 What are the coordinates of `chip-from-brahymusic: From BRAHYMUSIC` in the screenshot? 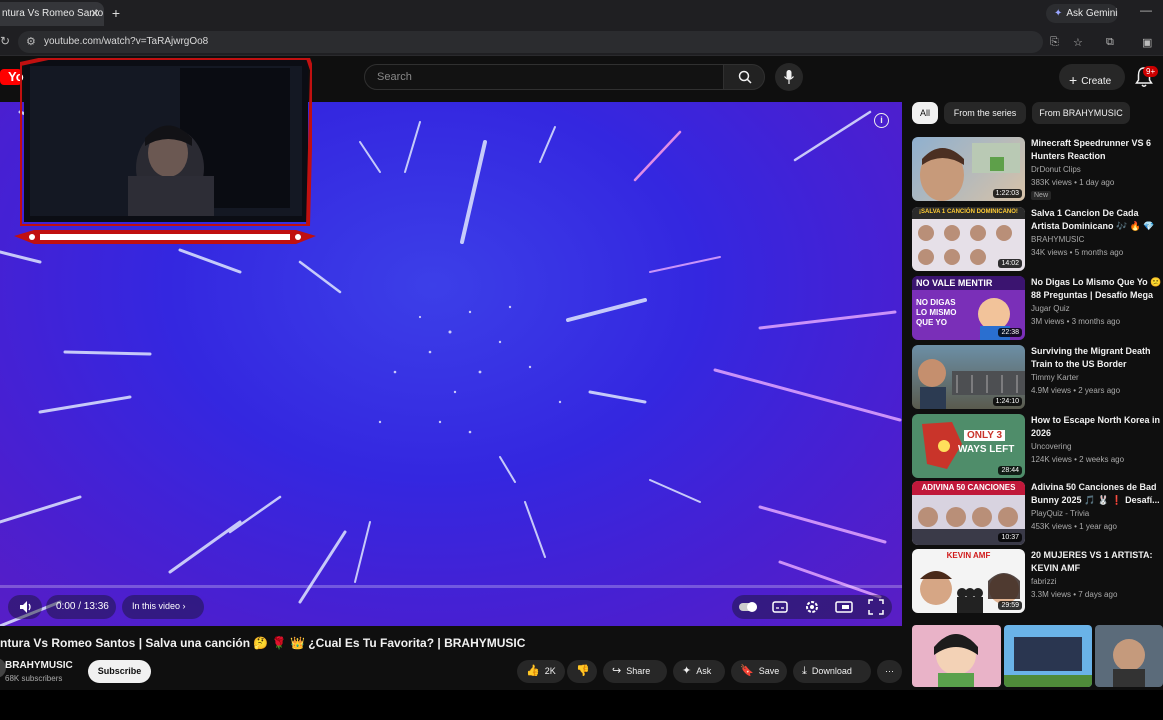 It's located at (1081, 113).